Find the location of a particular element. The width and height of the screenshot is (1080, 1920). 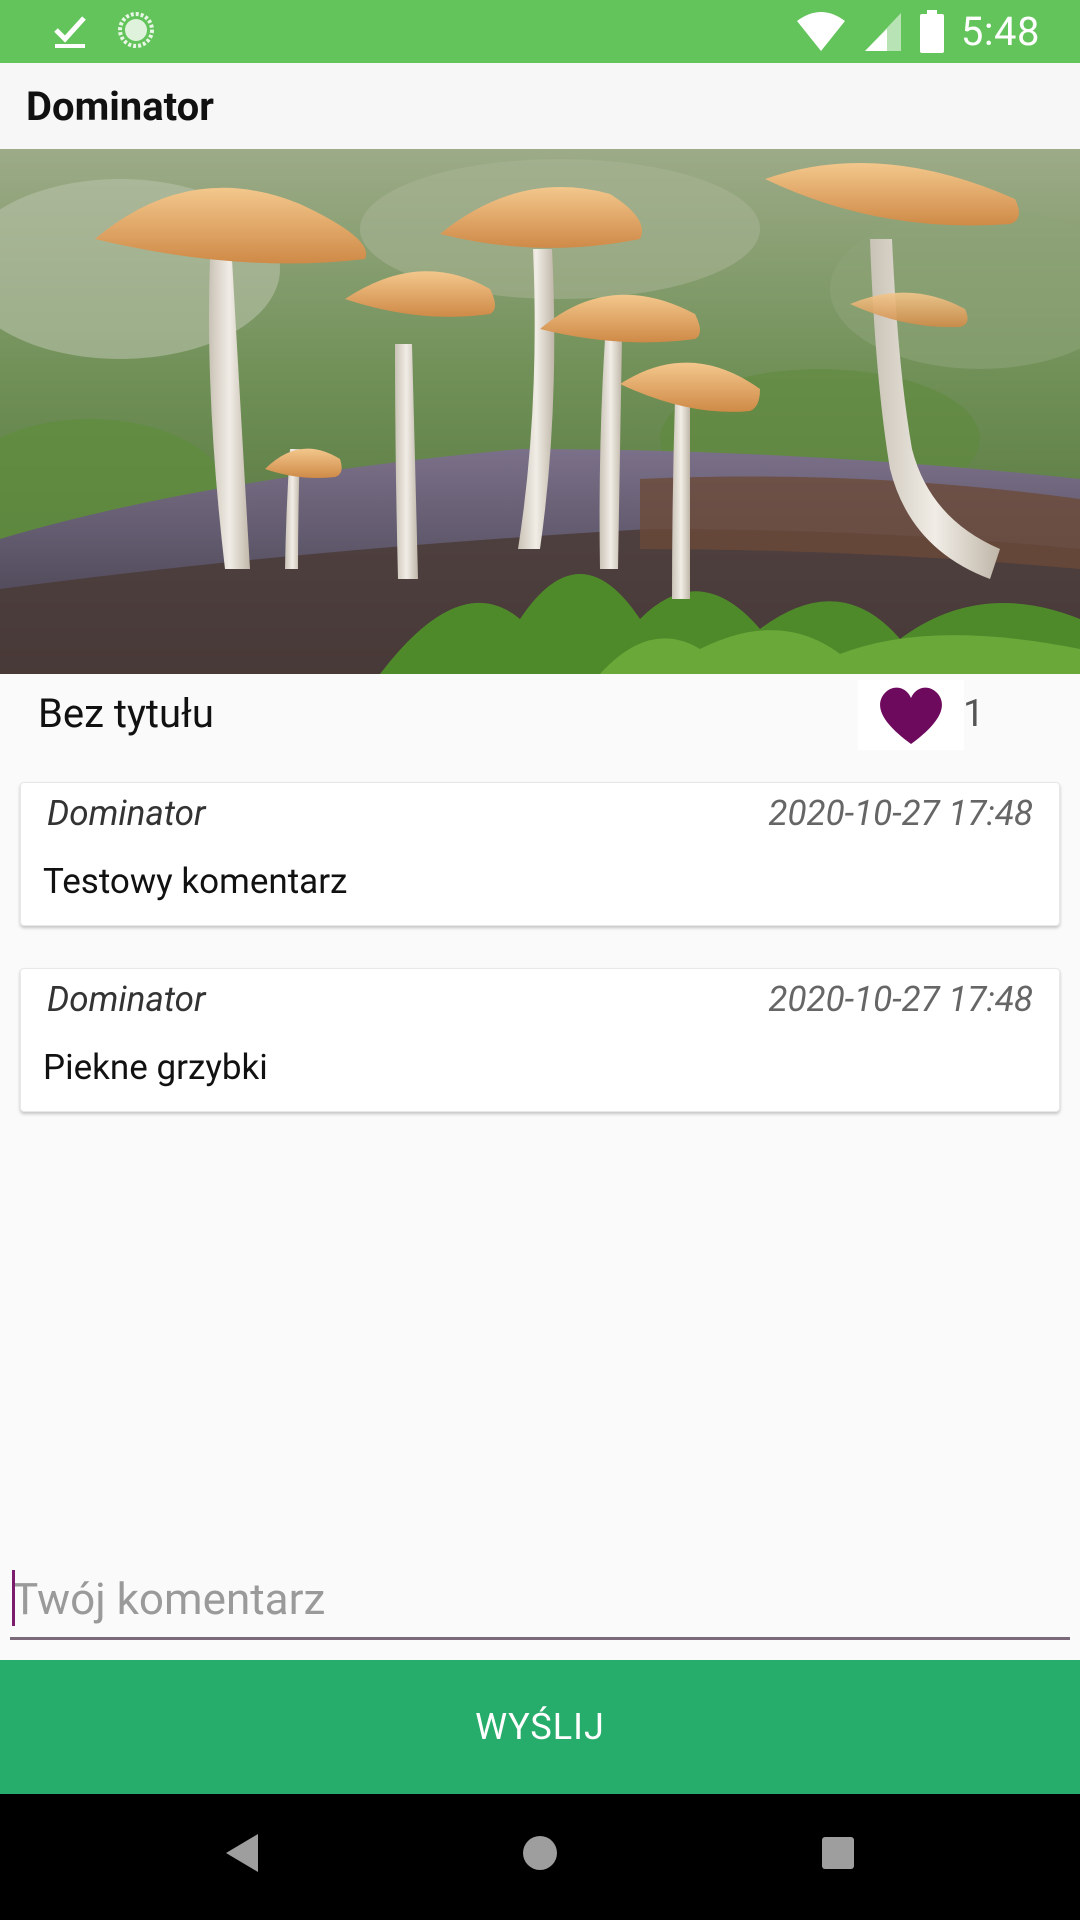

download-done-icon is located at coordinates (70, 32).